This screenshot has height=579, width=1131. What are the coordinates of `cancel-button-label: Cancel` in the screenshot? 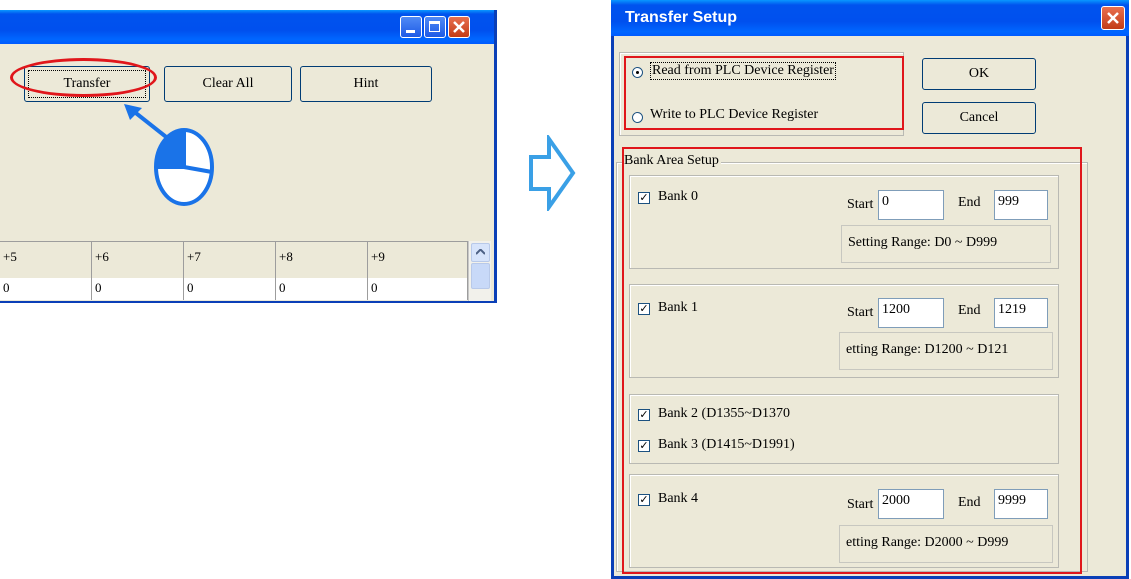 It's located at (979, 117).